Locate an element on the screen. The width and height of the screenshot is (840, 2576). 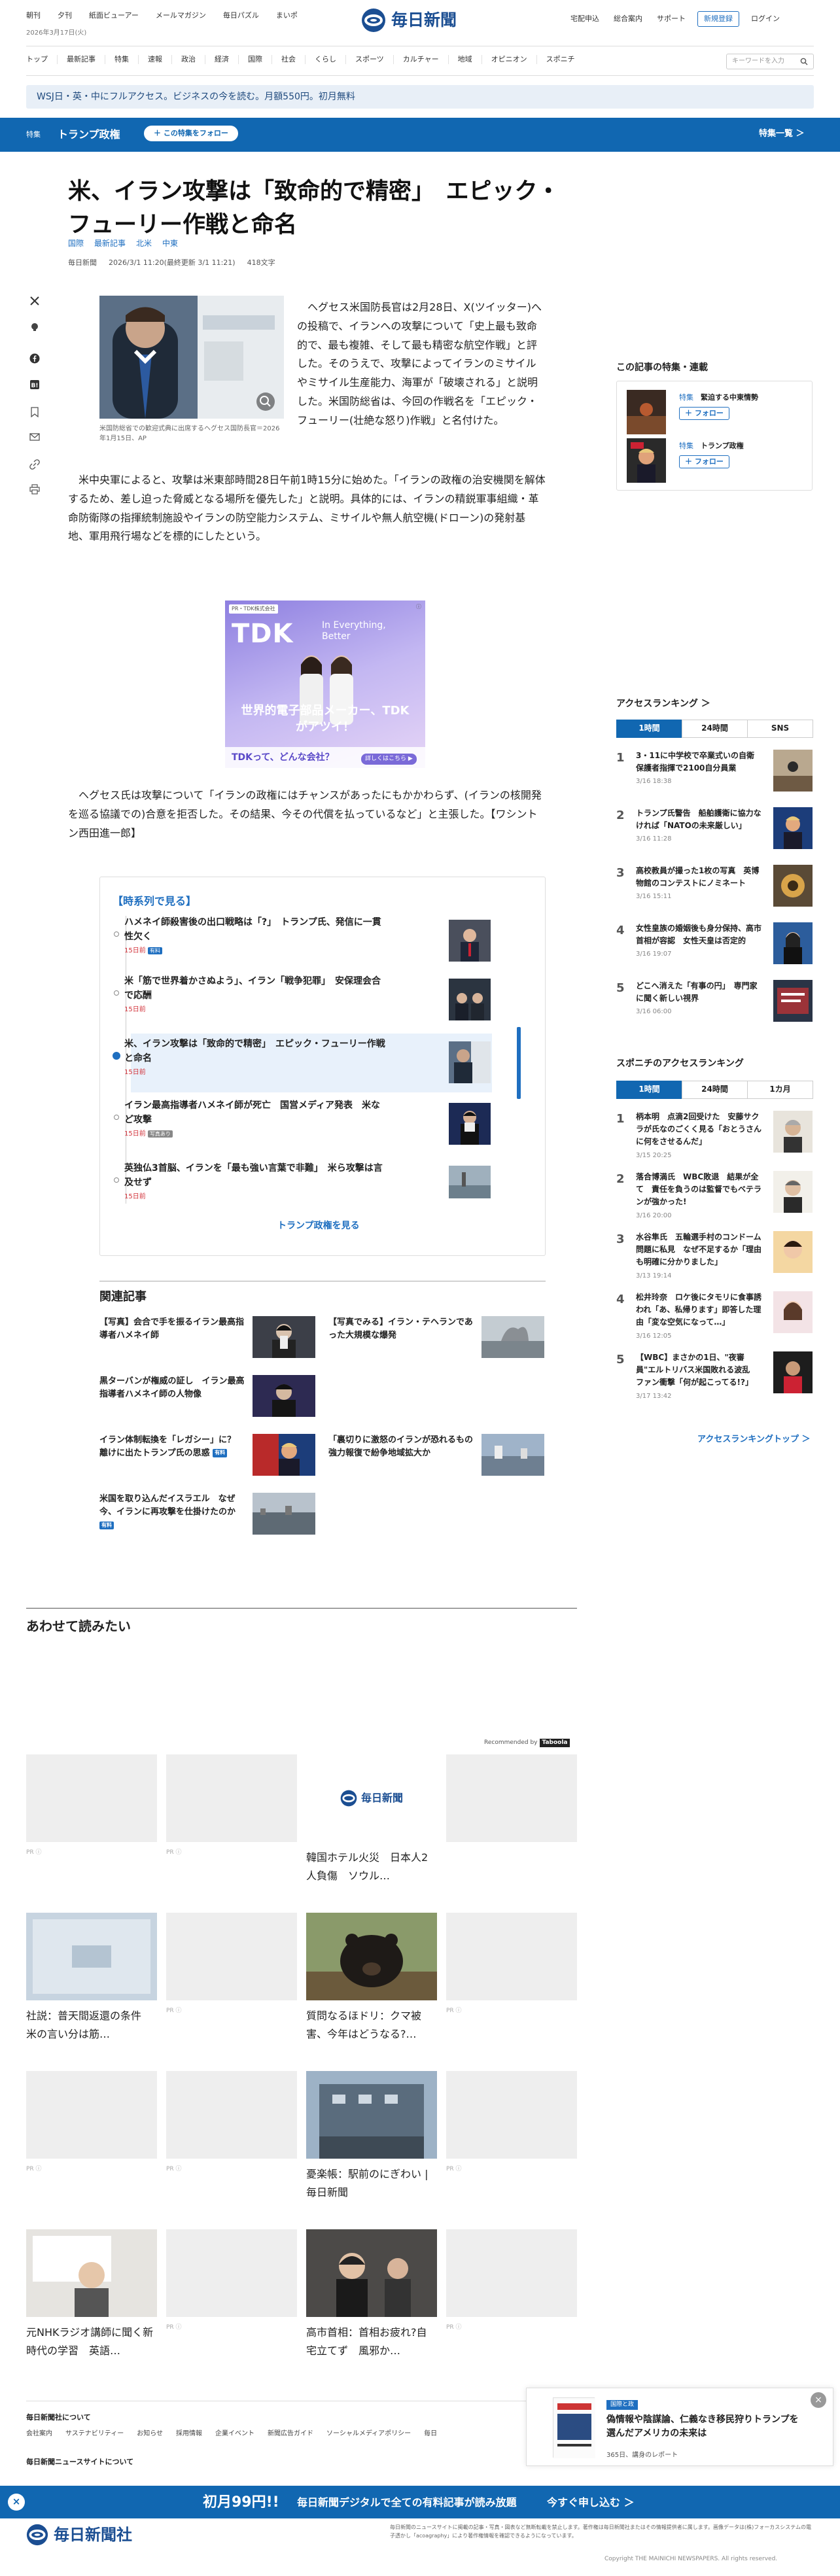
ranking-item: 5 どこへ消えた「有事の円」 専門家に聞く新しい視界 3/16 06:00 is located at coordinates (714, 1006).